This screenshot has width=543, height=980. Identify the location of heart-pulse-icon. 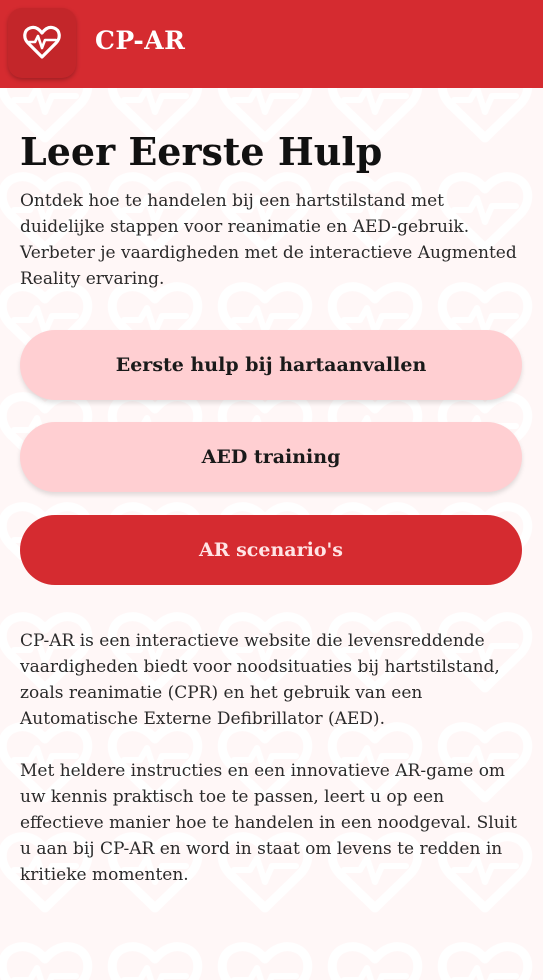
(42, 42).